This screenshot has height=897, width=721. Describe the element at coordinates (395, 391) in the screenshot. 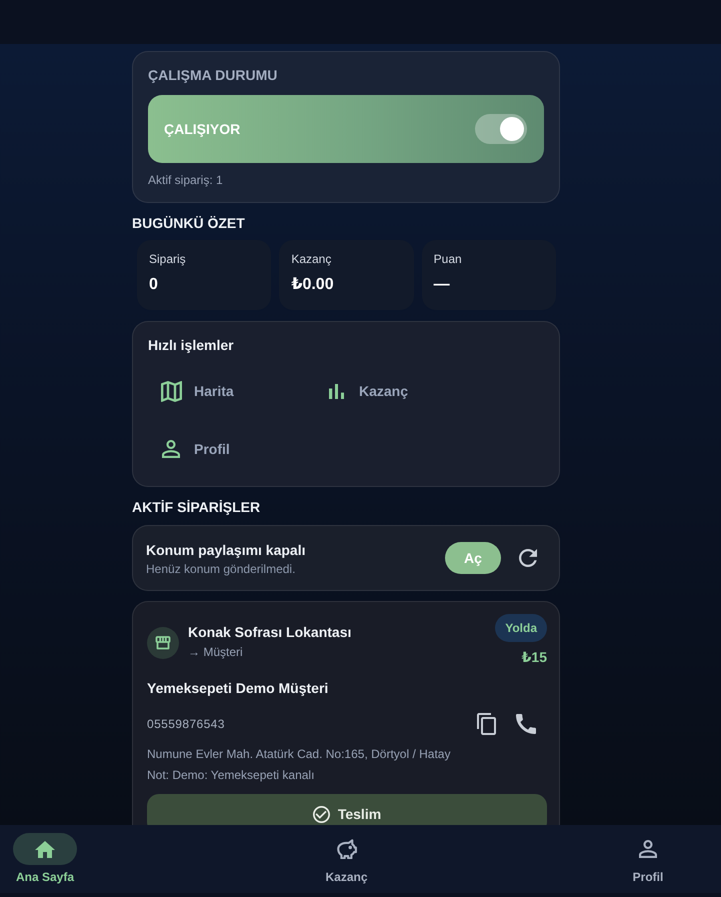

I see `quick-action: Kazanç` at that location.